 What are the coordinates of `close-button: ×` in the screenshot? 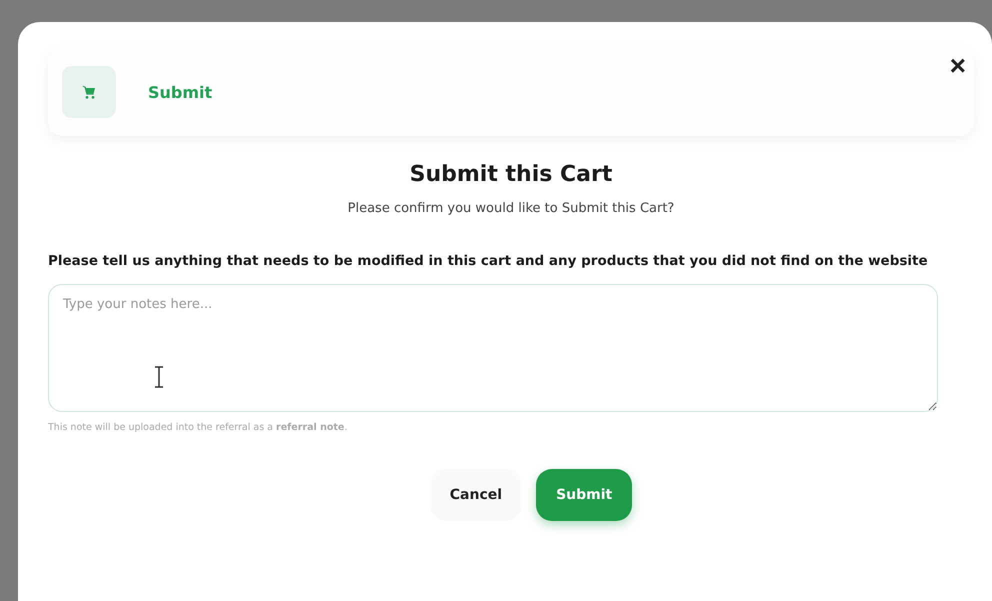 It's located at (958, 66).